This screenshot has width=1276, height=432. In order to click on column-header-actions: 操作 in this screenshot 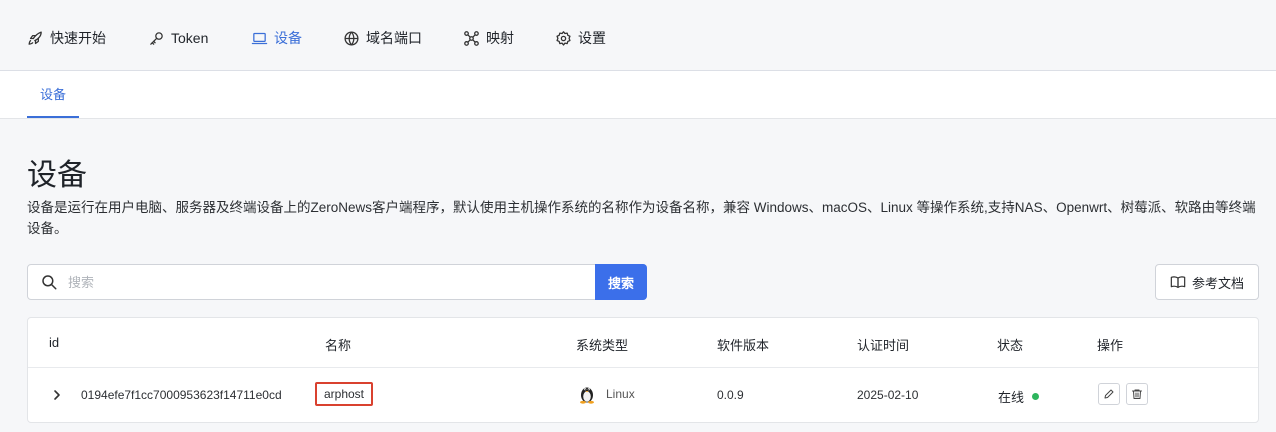, I will do `click(1110, 345)`.